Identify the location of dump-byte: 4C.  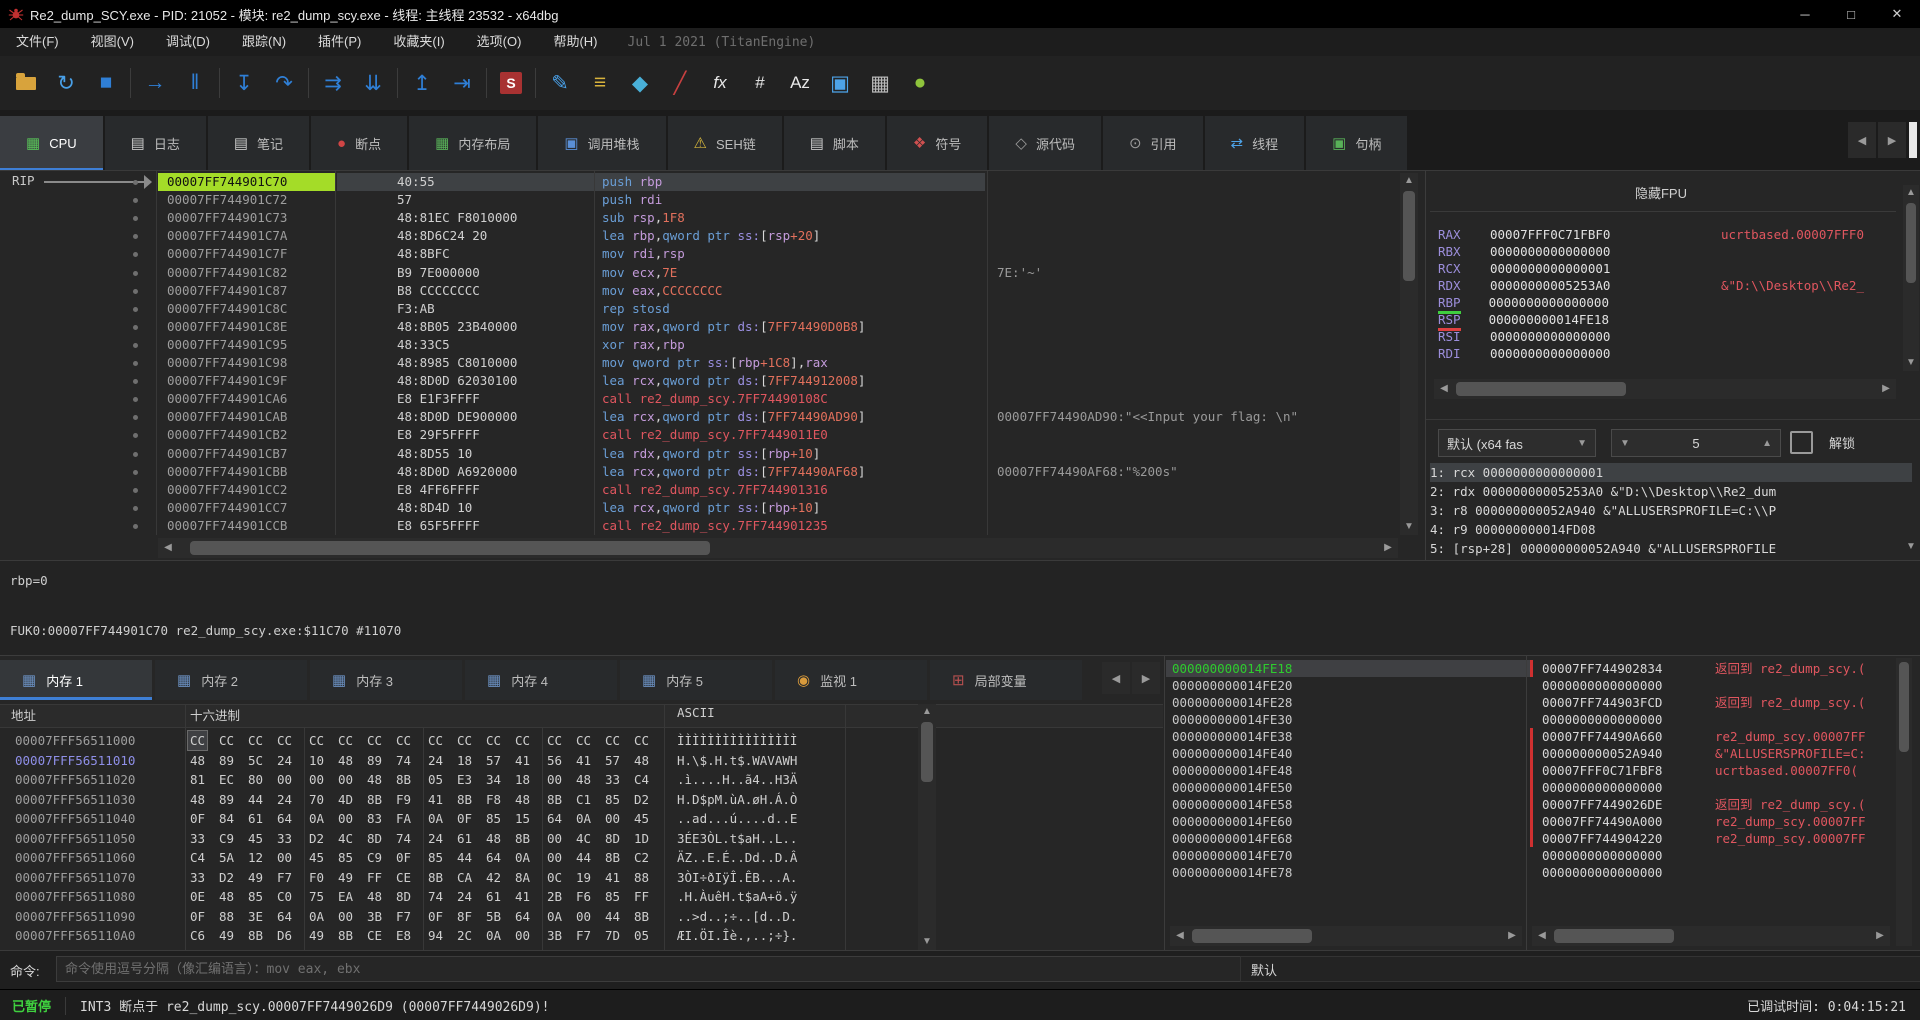
(583, 838).